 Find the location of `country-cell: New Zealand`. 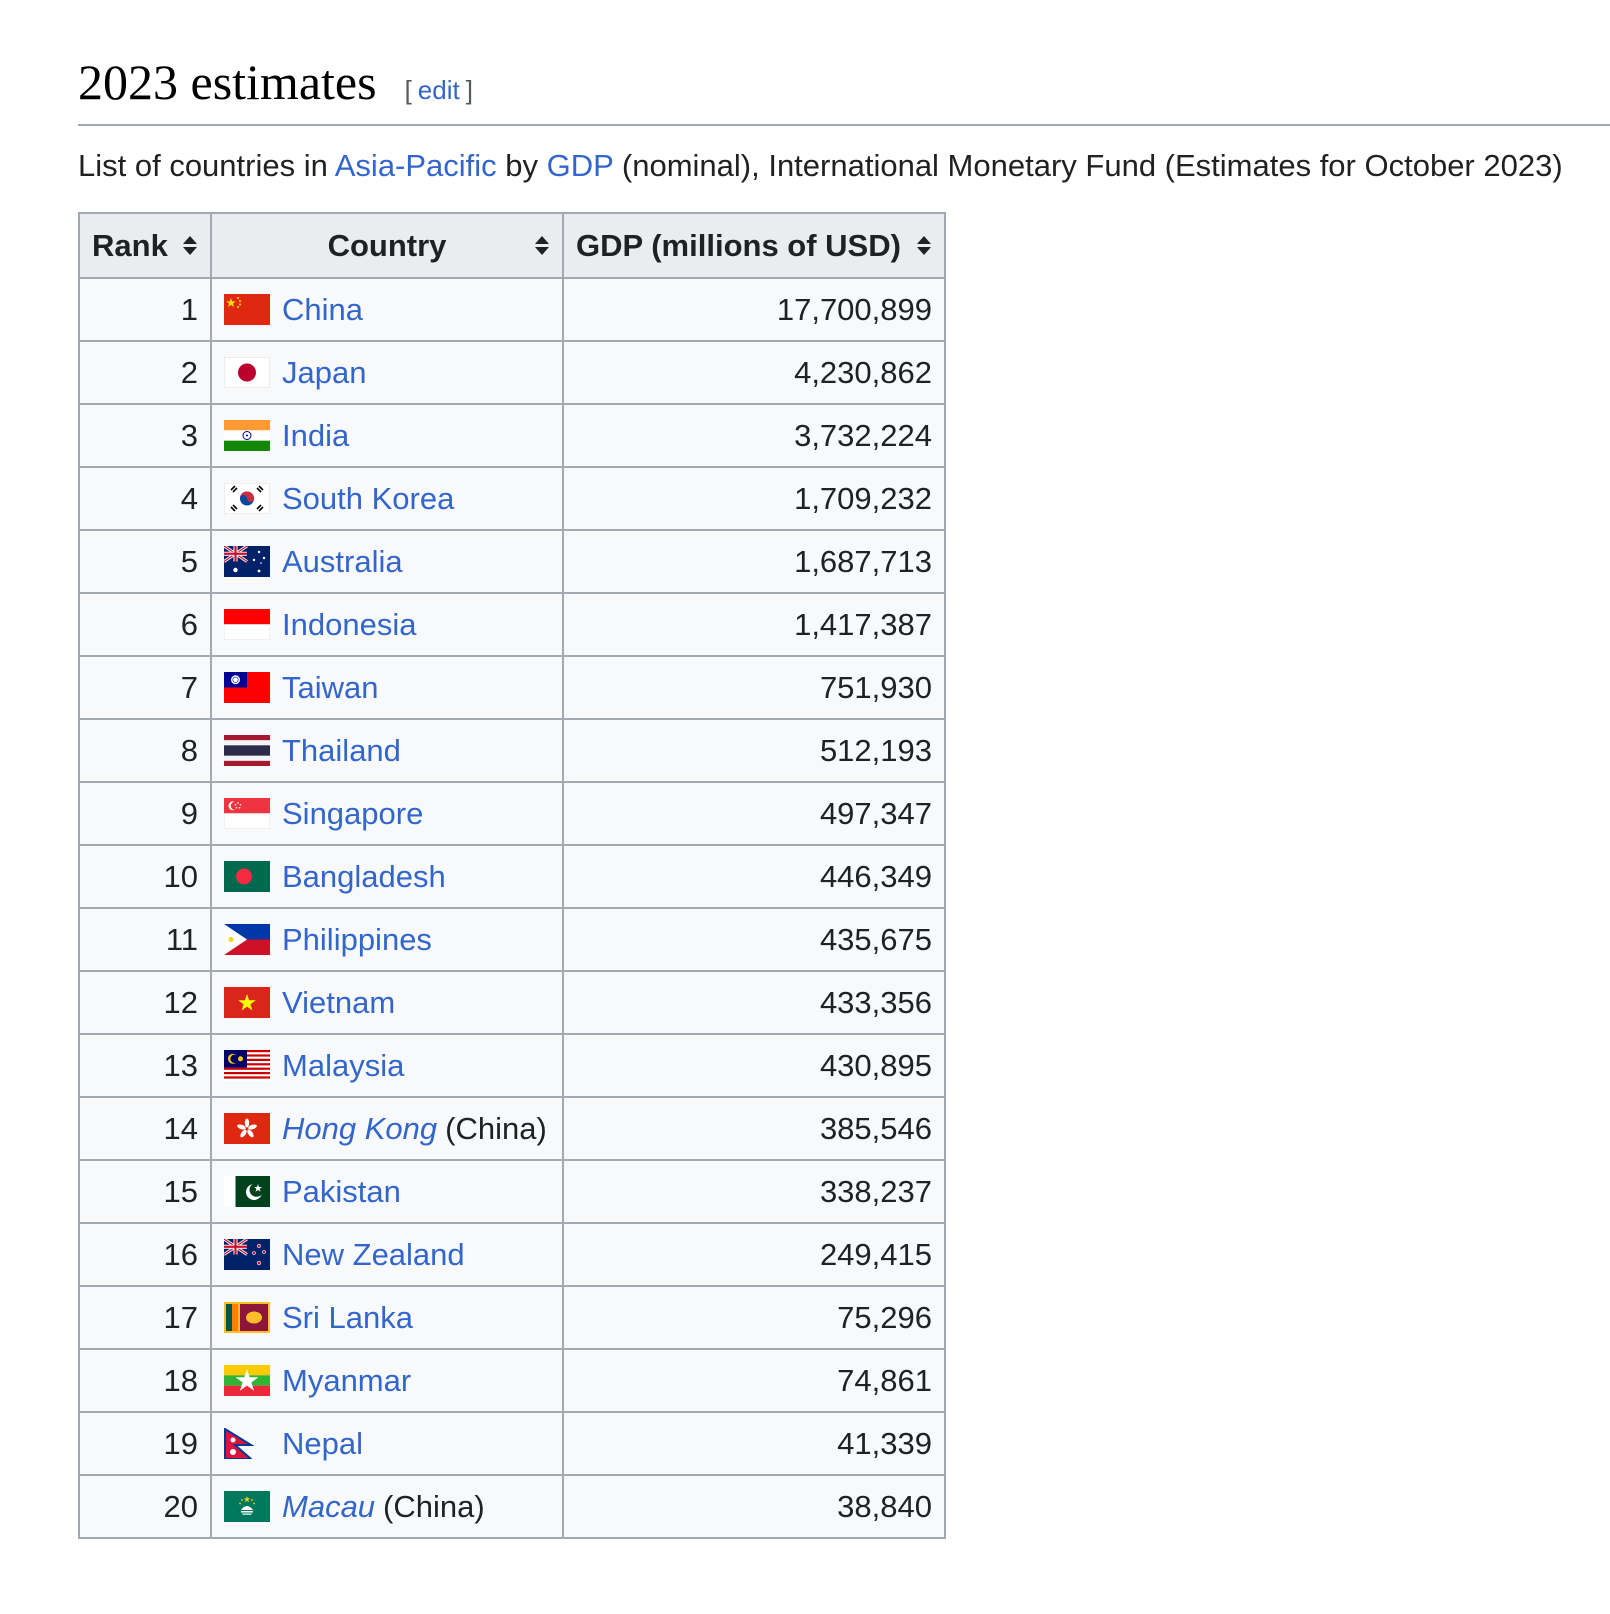

country-cell: New Zealand is located at coordinates (387, 1254).